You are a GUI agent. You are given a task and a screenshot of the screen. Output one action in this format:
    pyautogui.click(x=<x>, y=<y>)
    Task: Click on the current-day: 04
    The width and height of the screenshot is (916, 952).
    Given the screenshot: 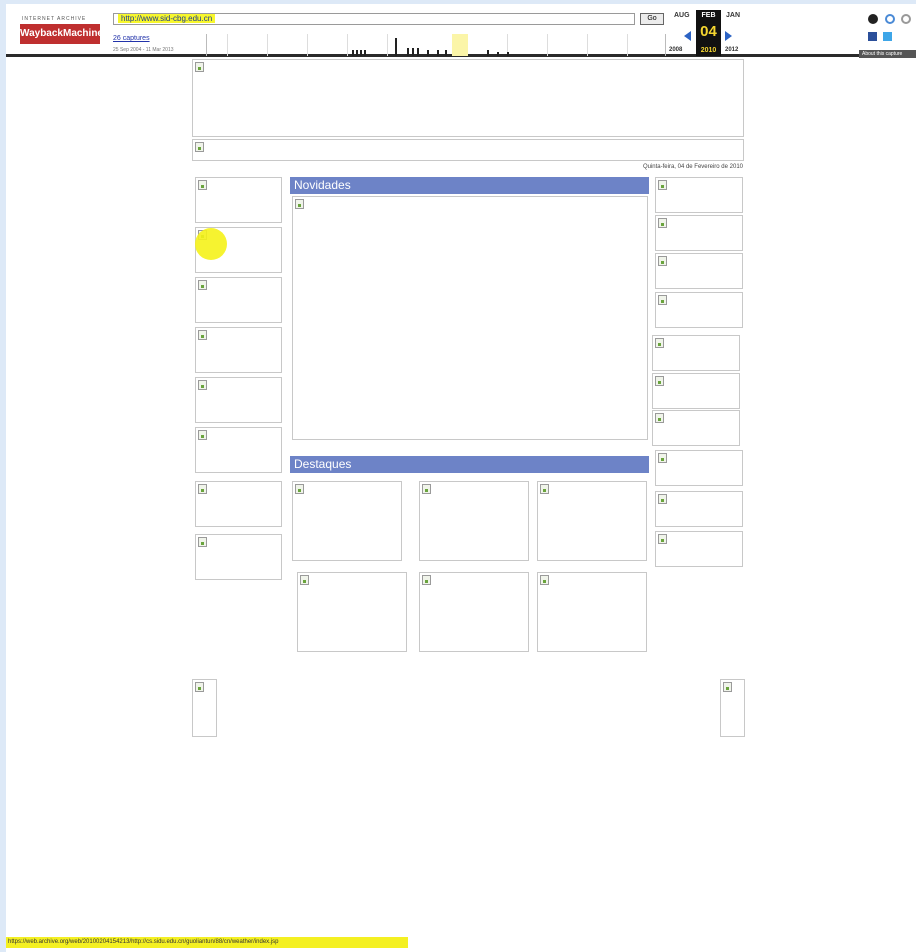 What is the action you would take?
    pyautogui.click(x=708, y=31)
    